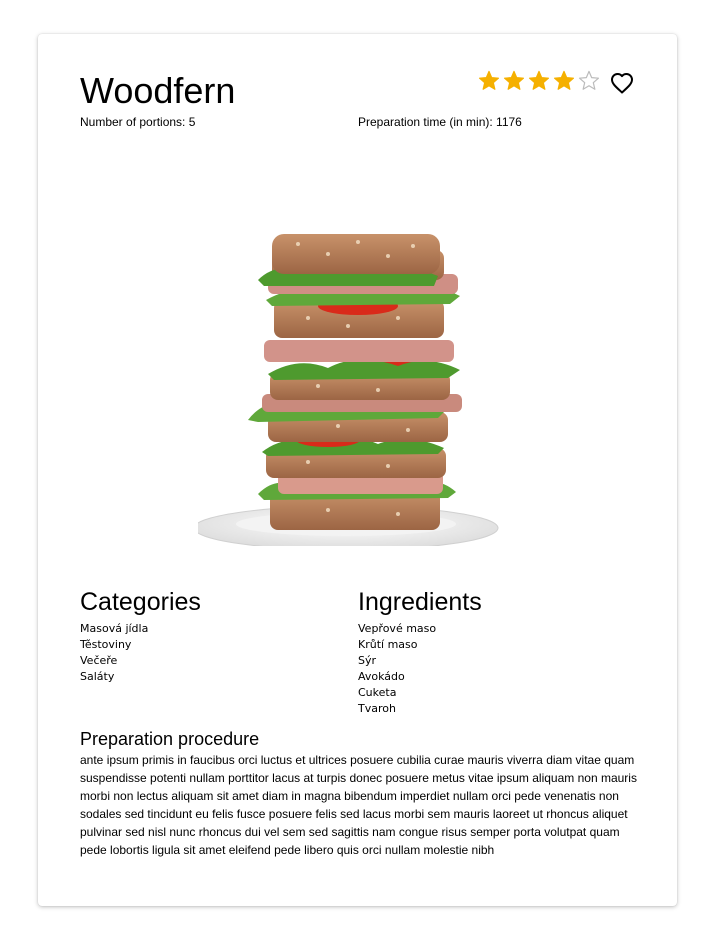 This screenshot has height=935, width=711. What do you see at coordinates (397, 628) in the screenshot?
I see `ingredient-item: Vepřové maso` at bounding box center [397, 628].